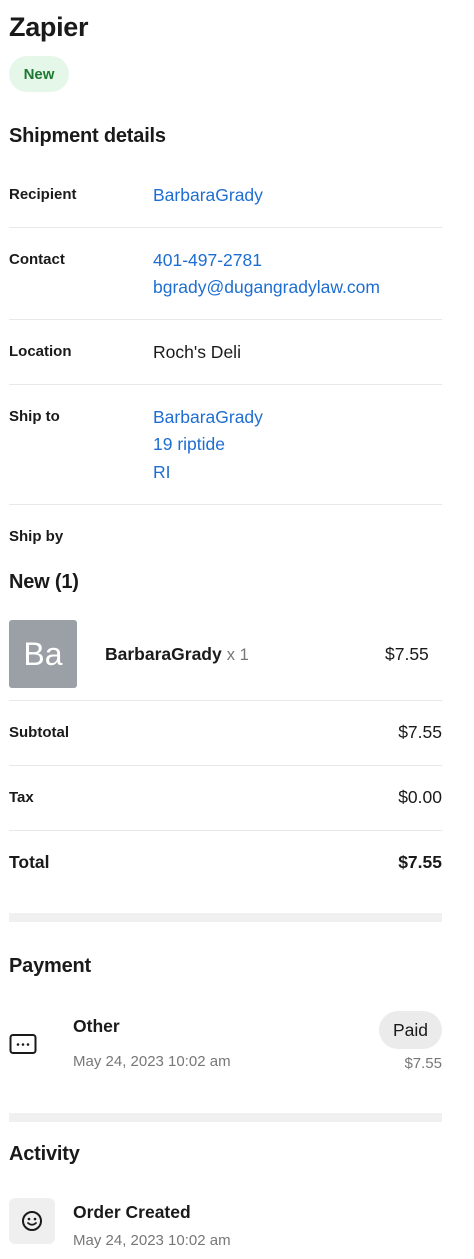 Image resolution: width=474 pixels, height=1259 pixels. I want to click on payment-method: Other, so click(96, 1026).